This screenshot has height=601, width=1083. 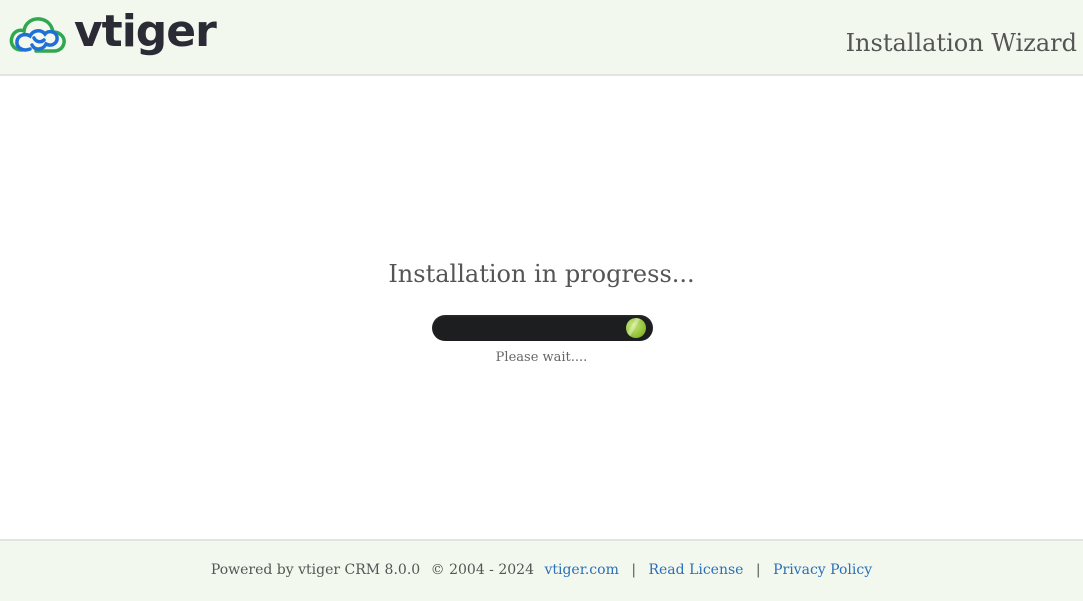 I want to click on progress-bar, so click(x=542, y=328).